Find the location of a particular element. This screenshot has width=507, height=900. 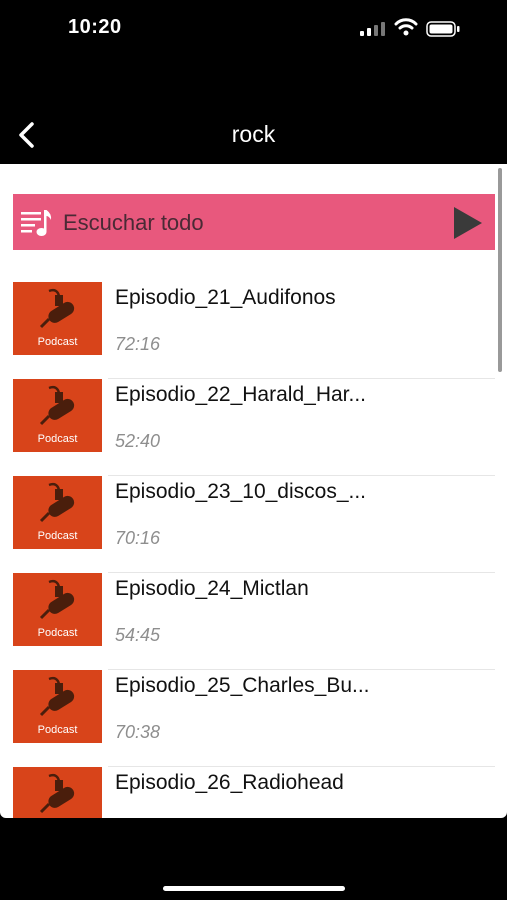

wifi-icon is located at coordinates (406, 27).